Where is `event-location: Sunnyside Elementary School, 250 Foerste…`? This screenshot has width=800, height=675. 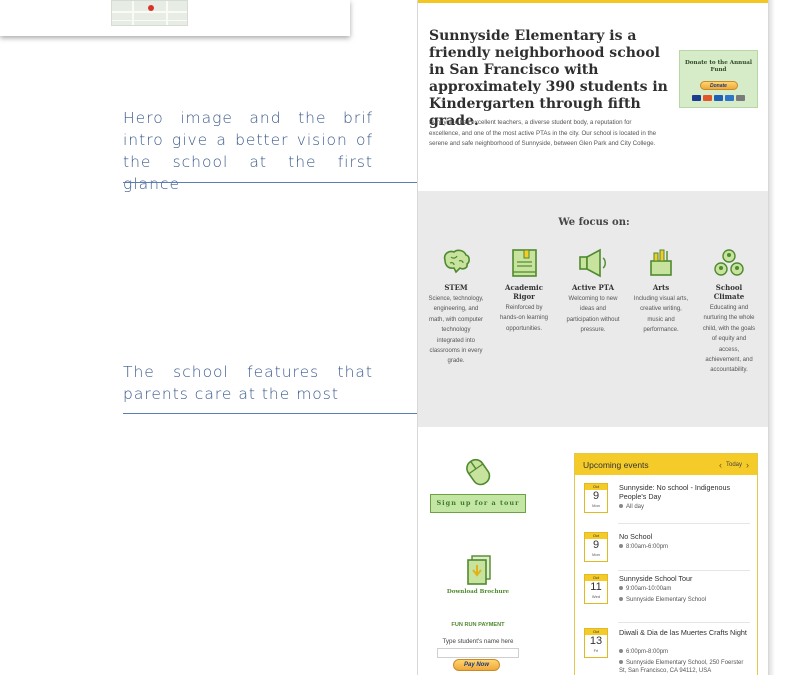
event-location: Sunnyside Elementary School, 250 Foerste… is located at coordinates (684, 667).